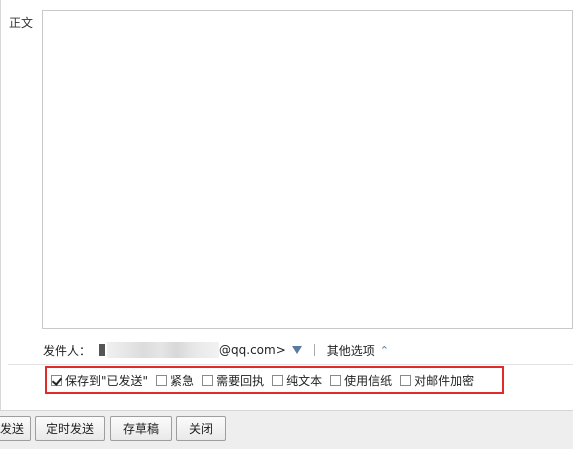 This screenshot has width=573, height=449. What do you see at coordinates (182, 380) in the screenshot?
I see `option-label: 紧急` at bounding box center [182, 380].